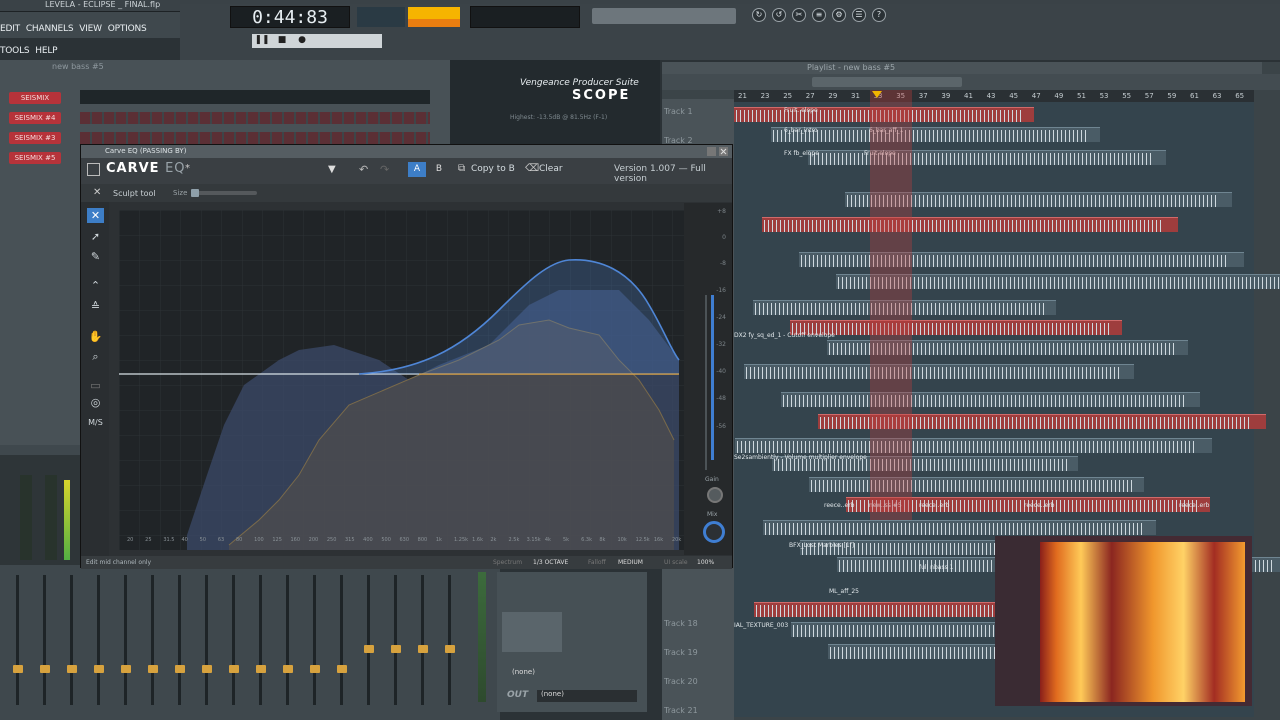  Describe the element at coordinates (523, 672) in the screenshot. I see `slot-none-1: (none)` at that location.